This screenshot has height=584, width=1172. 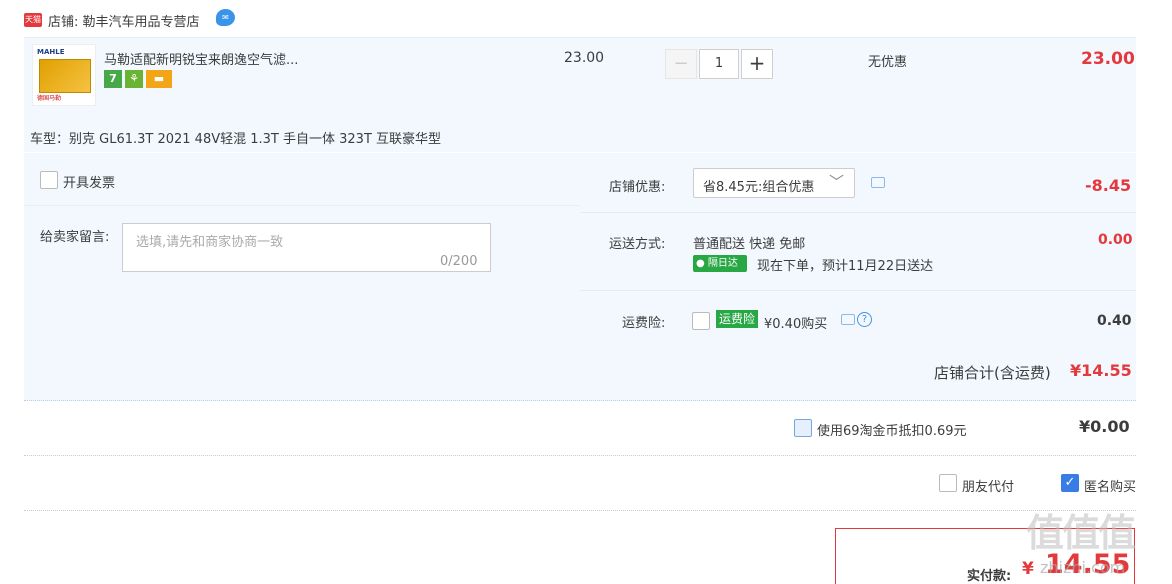 I want to click on shipping-insurance-badge: 运费险, so click(x=737, y=319).